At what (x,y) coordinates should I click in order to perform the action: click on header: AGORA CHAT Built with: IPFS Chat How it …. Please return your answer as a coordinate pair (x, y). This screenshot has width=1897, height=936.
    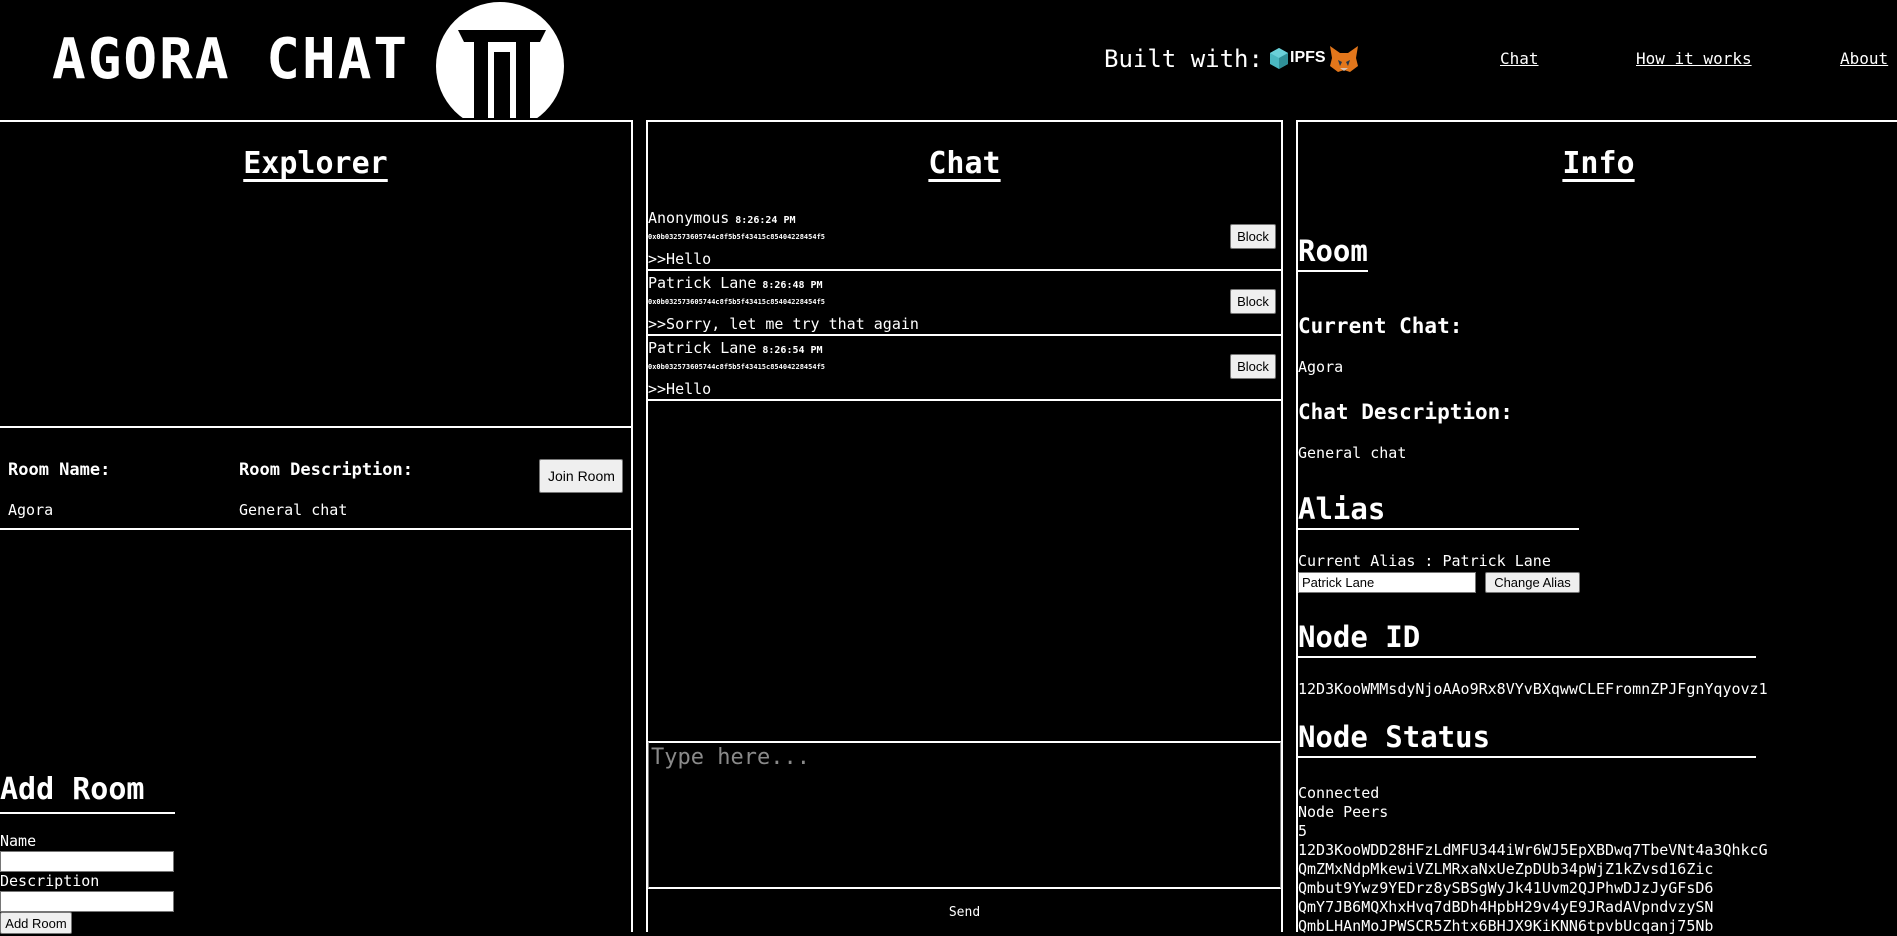
    Looking at the image, I should click on (948, 60).